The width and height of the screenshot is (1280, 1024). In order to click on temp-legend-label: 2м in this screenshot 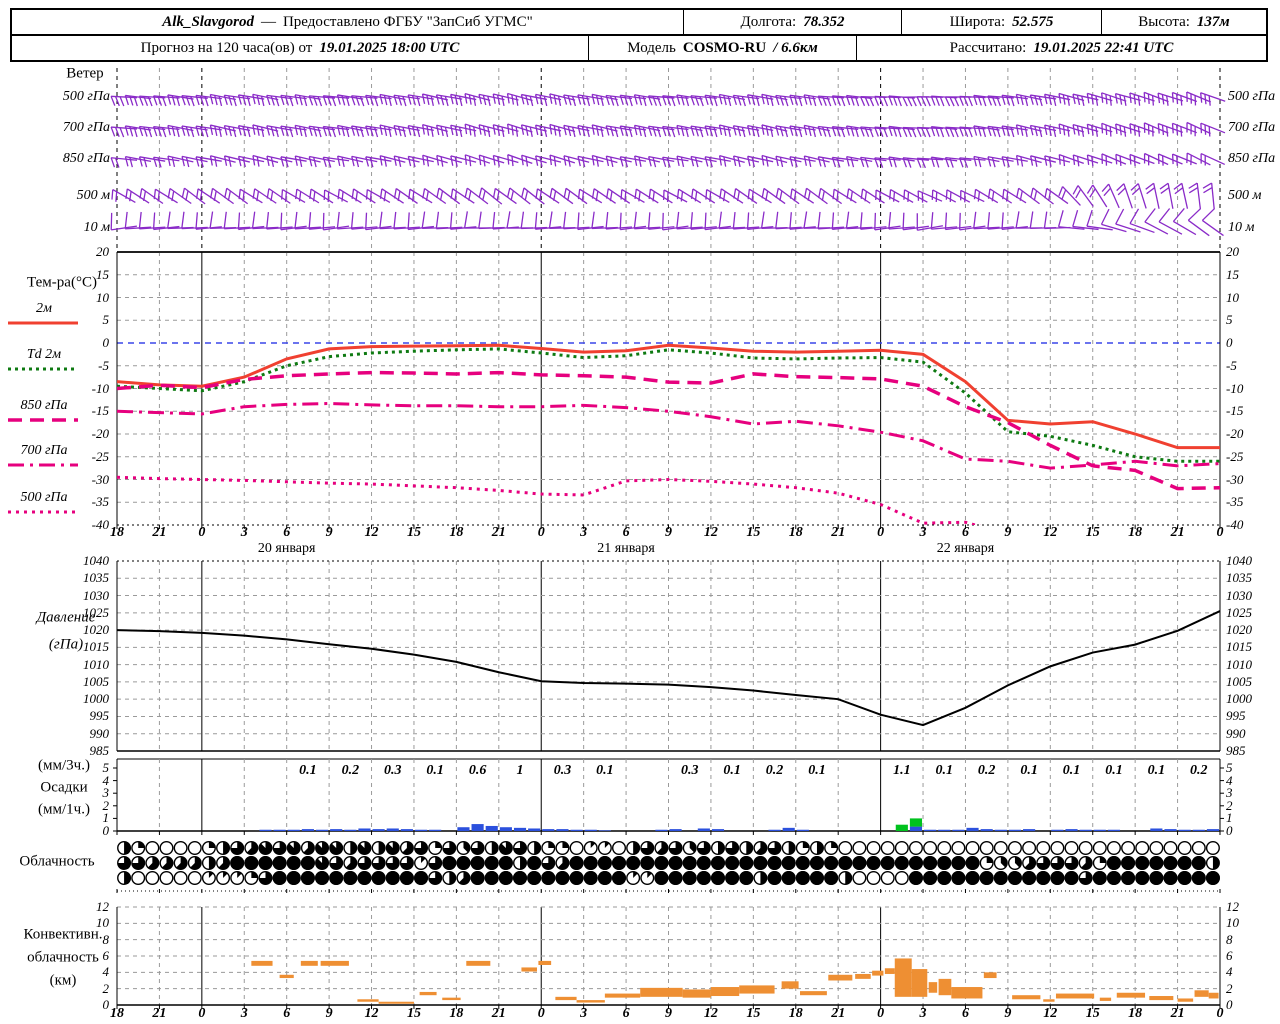, I will do `click(44, 308)`.